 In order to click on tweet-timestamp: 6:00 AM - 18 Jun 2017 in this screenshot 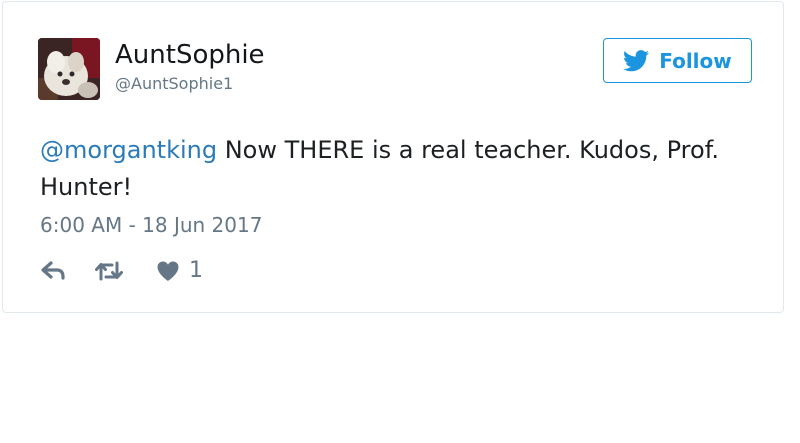, I will do `click(151, 225)`.